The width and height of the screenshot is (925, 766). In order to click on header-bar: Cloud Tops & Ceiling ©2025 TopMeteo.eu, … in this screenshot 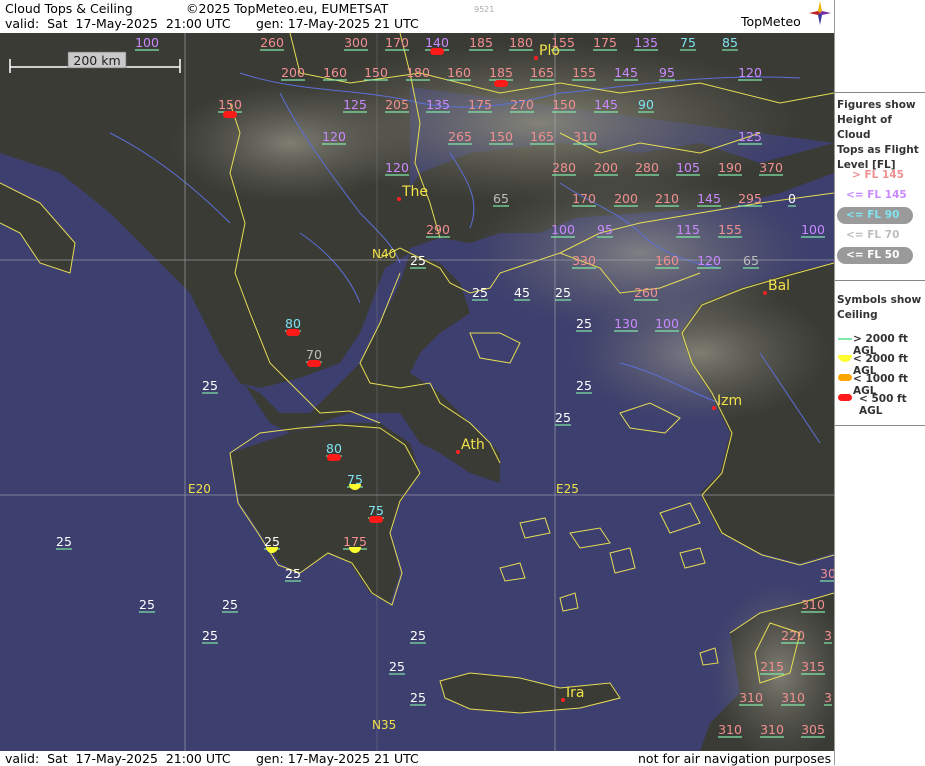, I will do `click(417, 16)`.